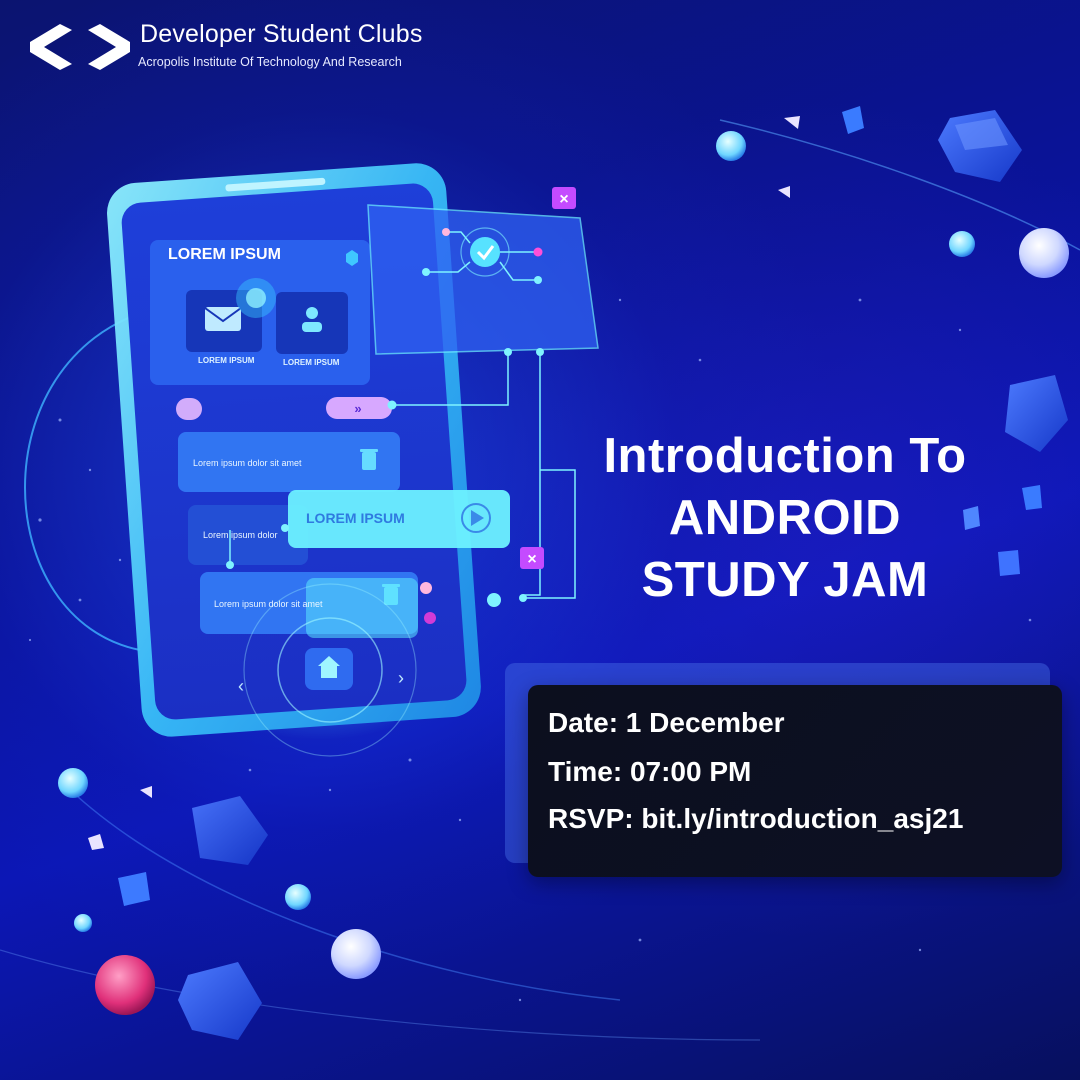 This screenshot has height=1080, width=1080. I want to click on gdsc-logo-icon, so click(80, 47).